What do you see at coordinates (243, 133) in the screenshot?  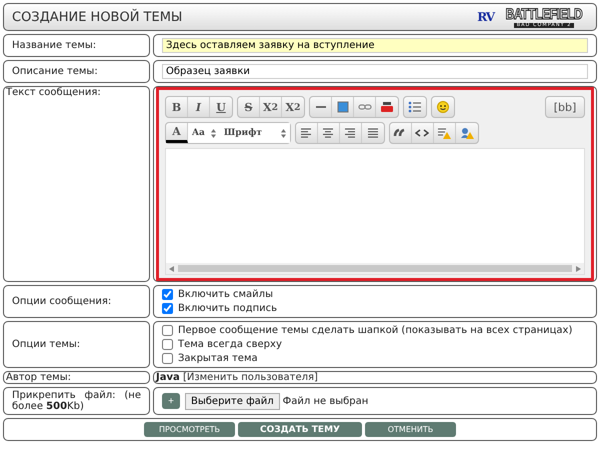 I see `font-family-value: Шрифт` at bounding box center [243, 133].